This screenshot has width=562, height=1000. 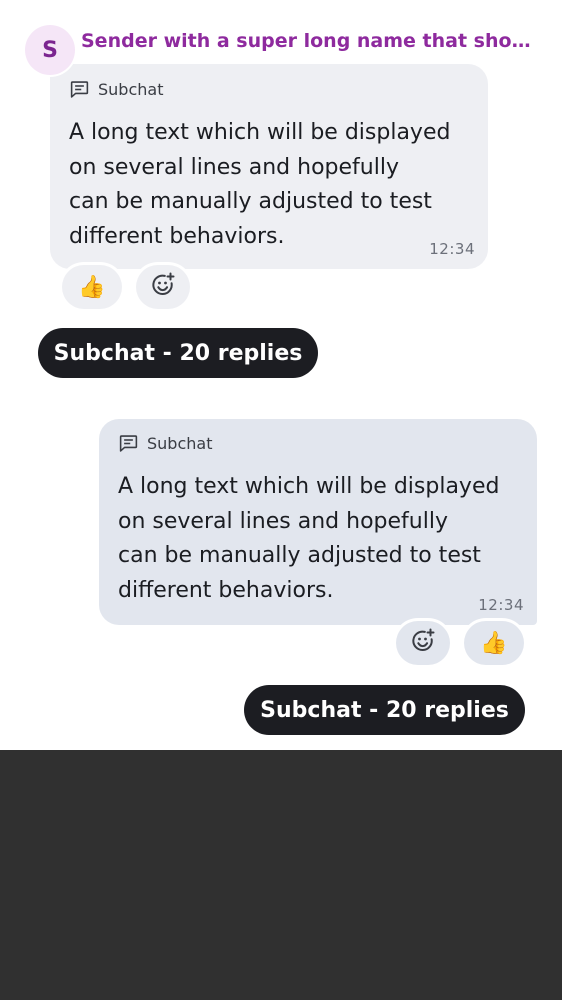 I want to click on avatar-letter: S, so click(x=50, y=50).